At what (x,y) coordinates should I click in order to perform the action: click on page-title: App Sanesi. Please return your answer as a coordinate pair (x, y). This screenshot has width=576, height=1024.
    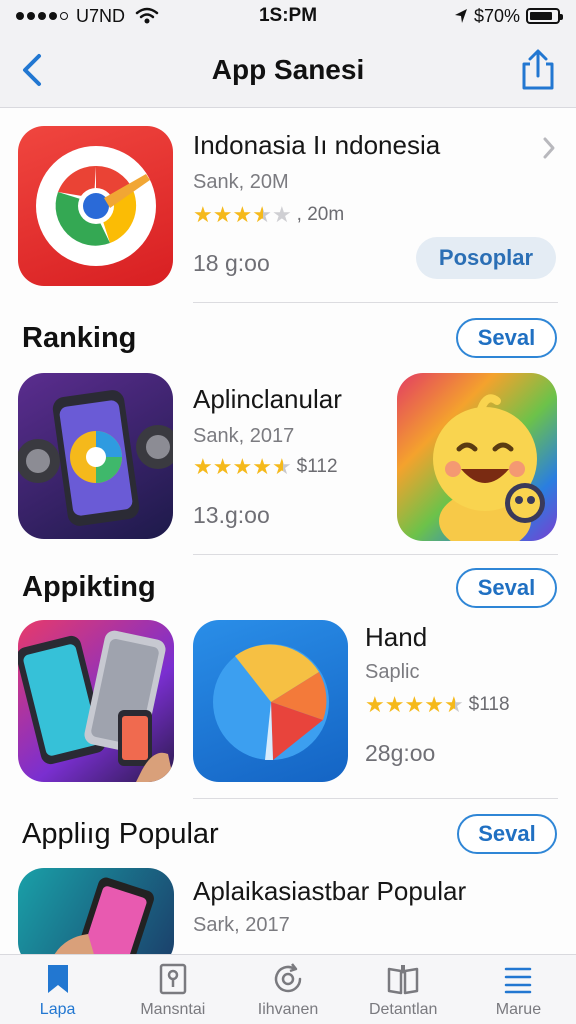
    Looking at the image, I should click on (288, 69).